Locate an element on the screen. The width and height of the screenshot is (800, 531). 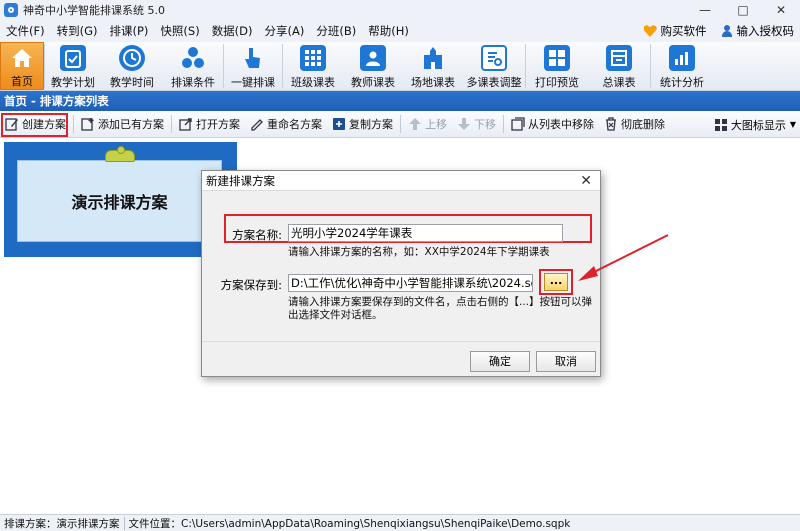
teacher-timetable-icon is located at coordinates (373, 58).